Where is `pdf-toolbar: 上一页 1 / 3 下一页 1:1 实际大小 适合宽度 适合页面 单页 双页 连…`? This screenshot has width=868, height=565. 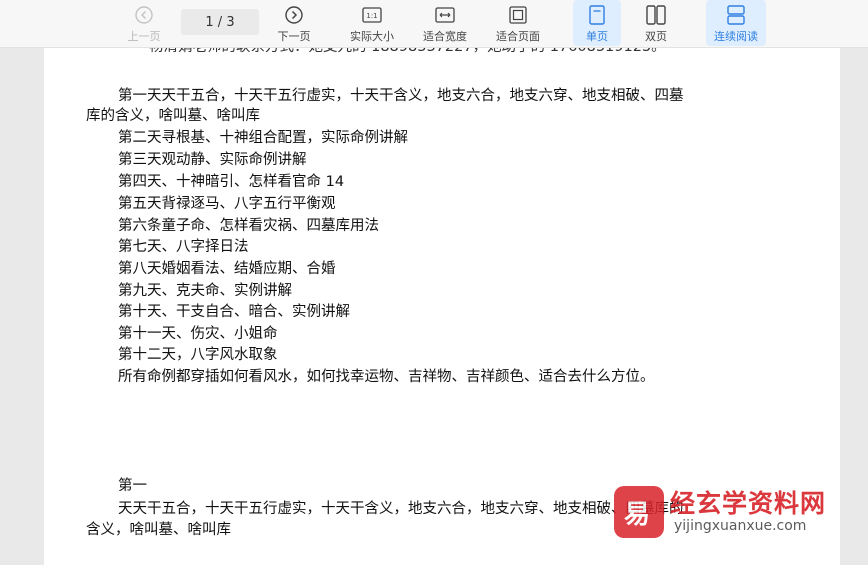
pdf-toolbar: 上一页 1 / 3 下一页 1:1 实际大小 适合宽度 适合页面 单页 双页 连… is located at coordinates (434, 24).